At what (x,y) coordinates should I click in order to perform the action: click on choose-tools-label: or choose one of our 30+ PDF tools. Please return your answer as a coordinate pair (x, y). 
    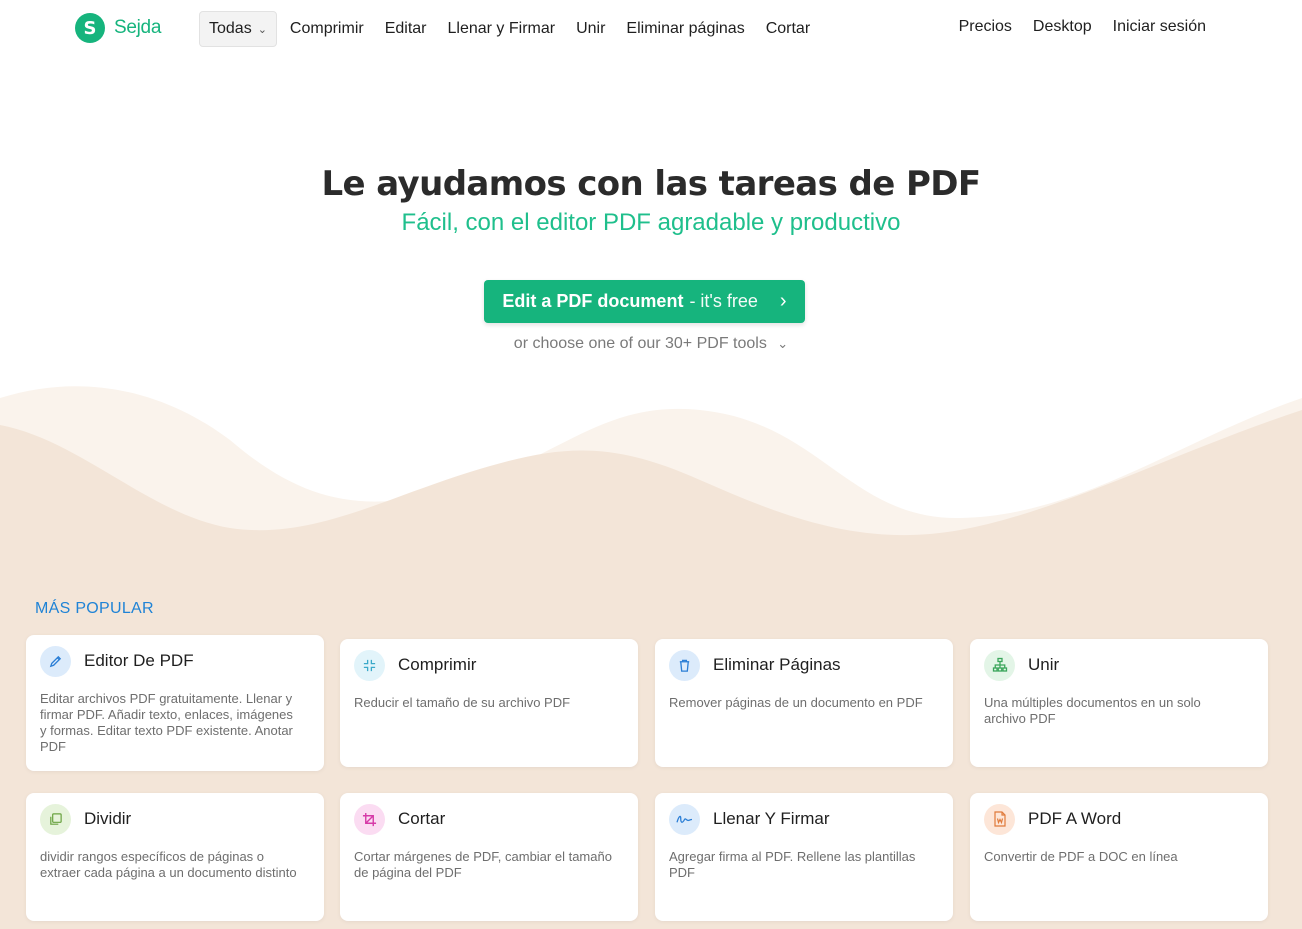
    Looking at the image, I should click on (640, 343).